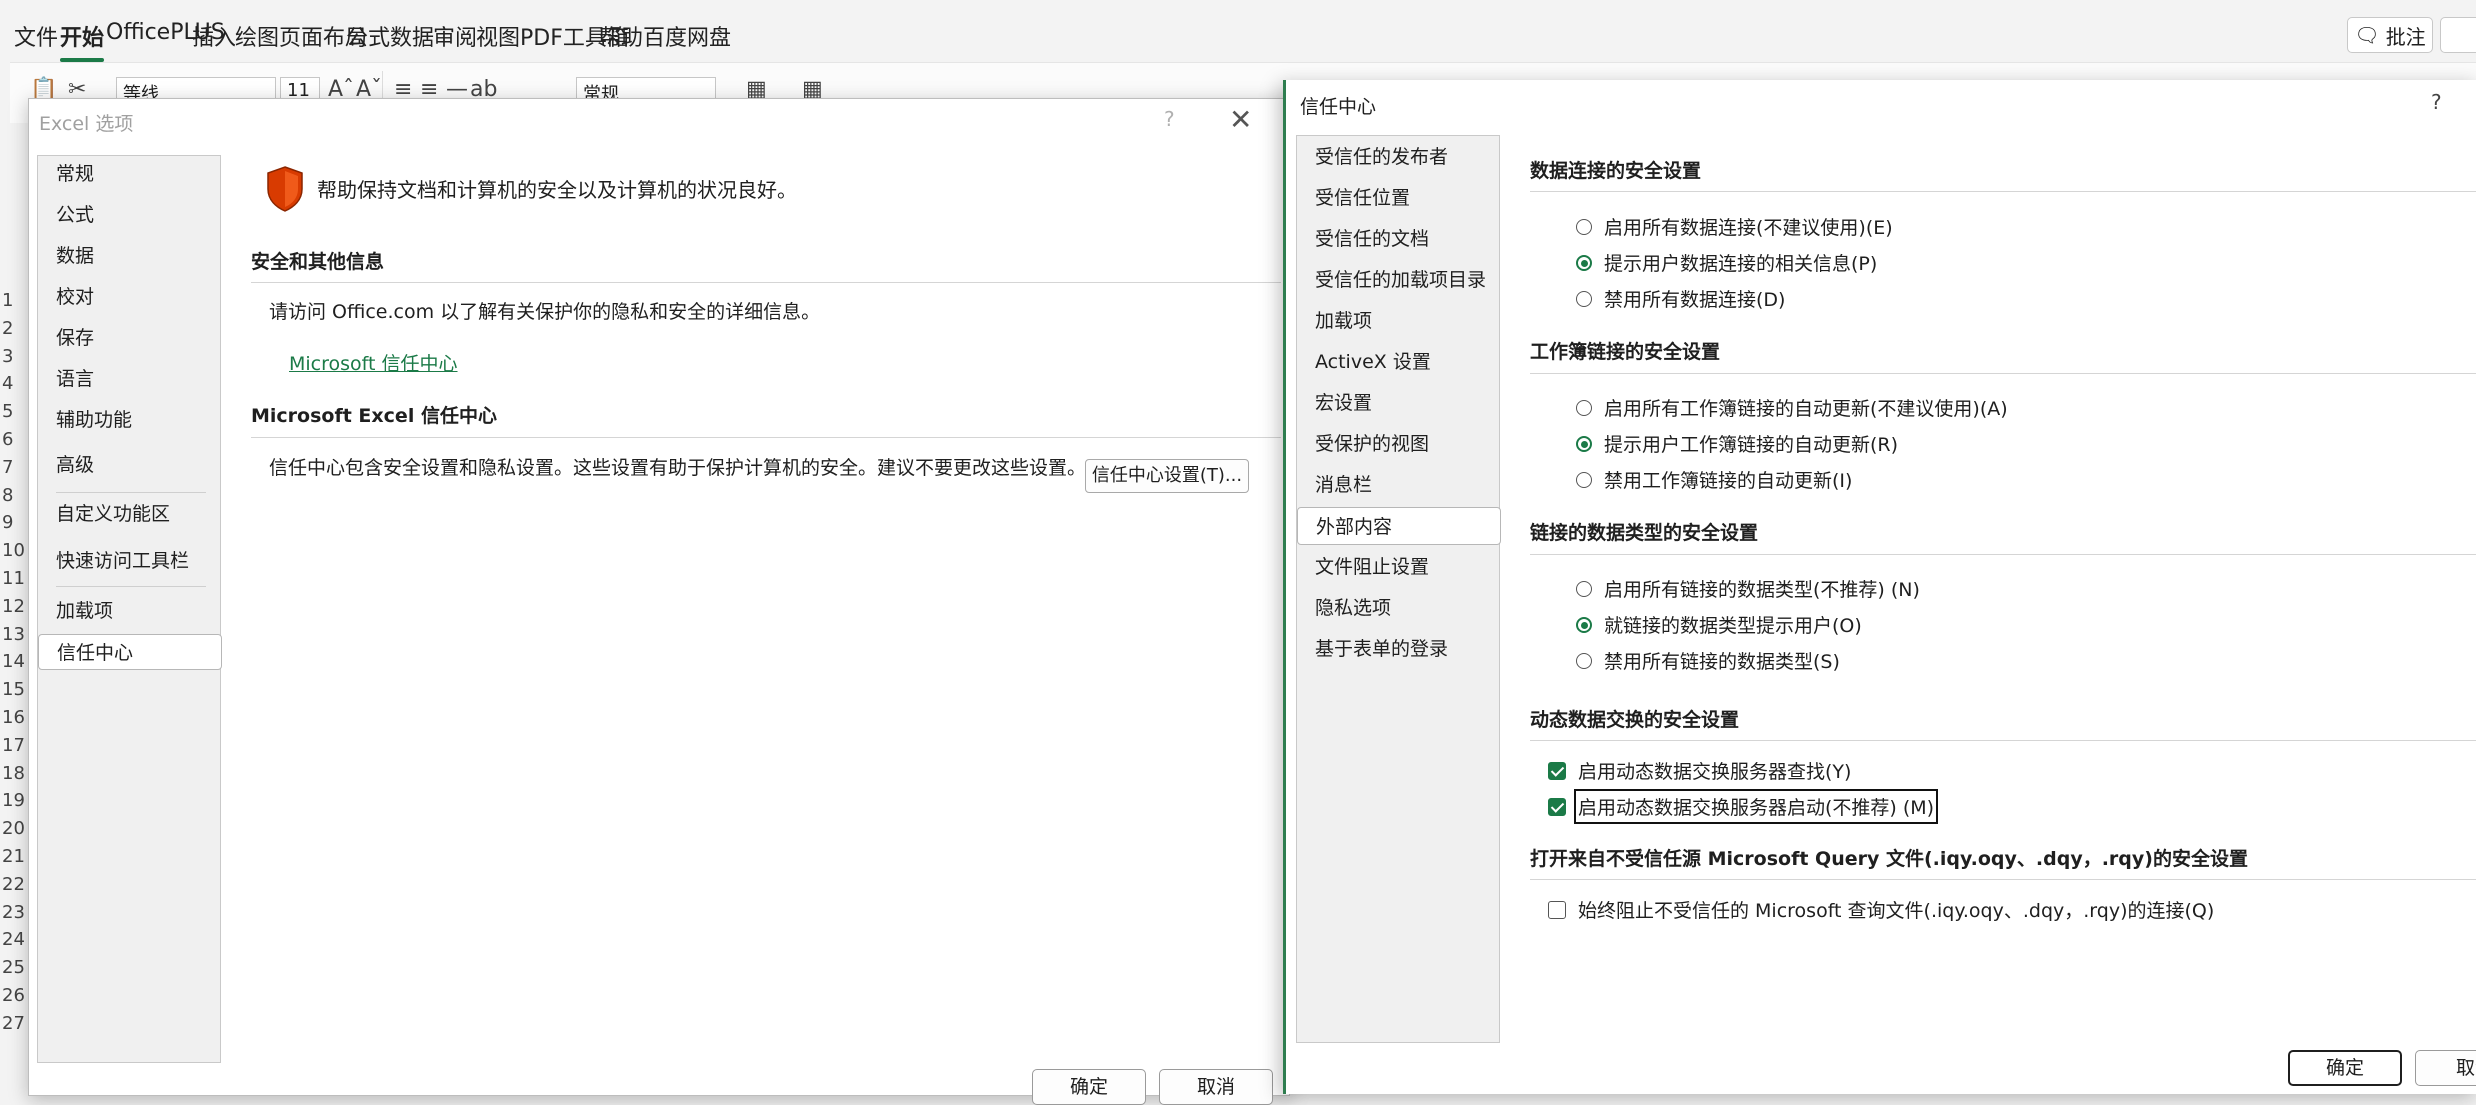  I want to click on tab-baidu-netdisk: 百度网盘, so click(687, 36).